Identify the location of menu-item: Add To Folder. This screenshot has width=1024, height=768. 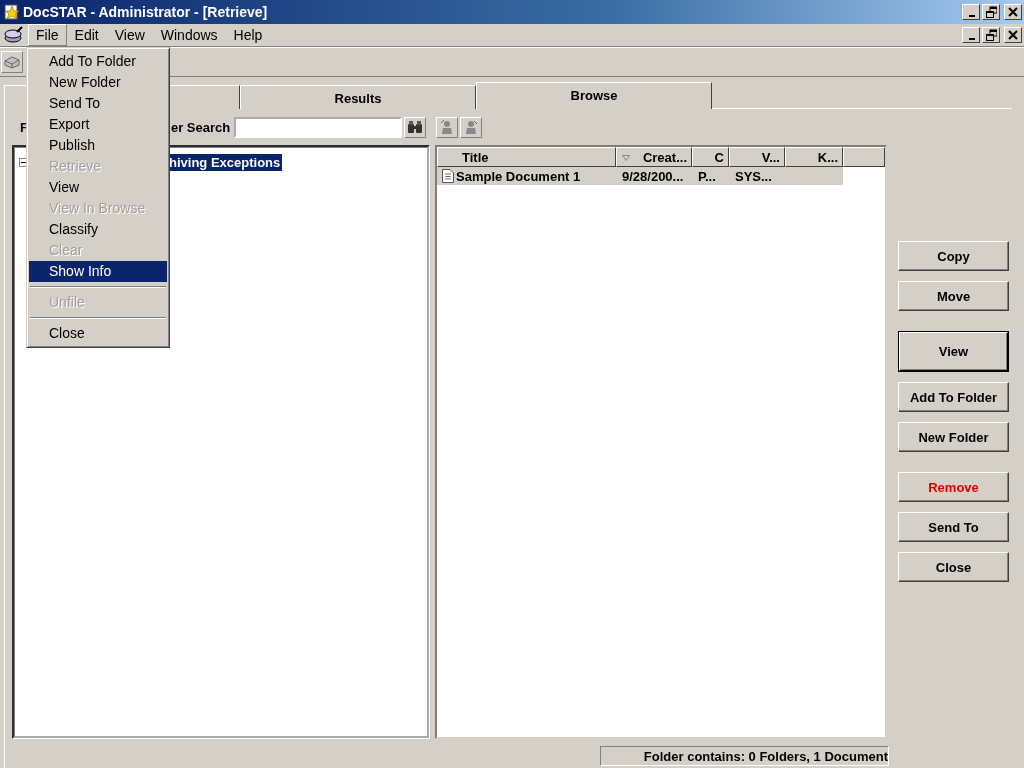
(98, 61).